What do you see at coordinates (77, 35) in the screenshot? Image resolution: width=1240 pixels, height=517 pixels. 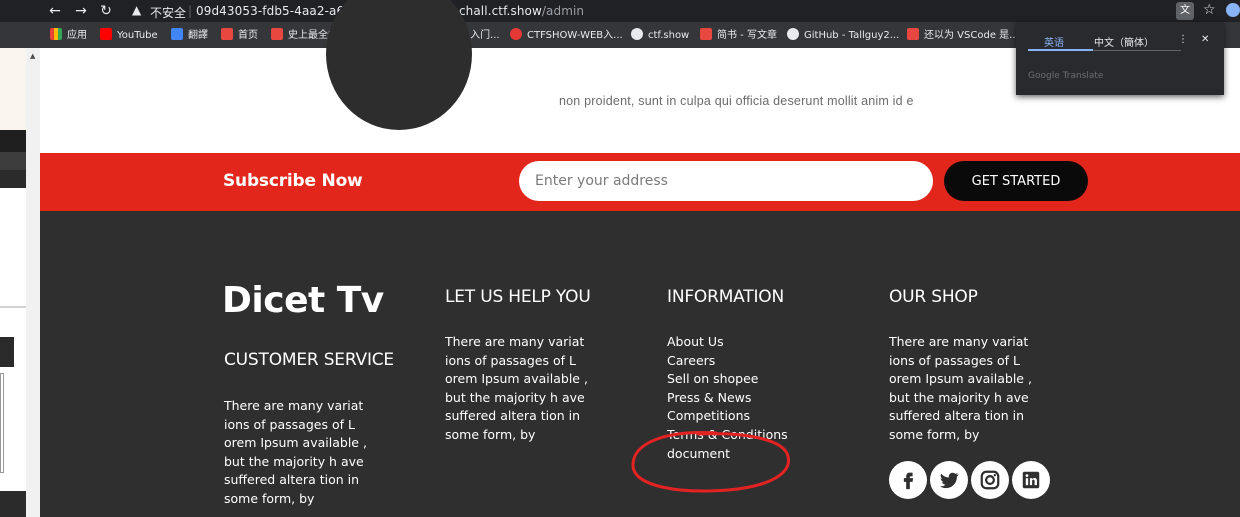 I see `bookmark-label: 应用` at bounding box center [77, 35].